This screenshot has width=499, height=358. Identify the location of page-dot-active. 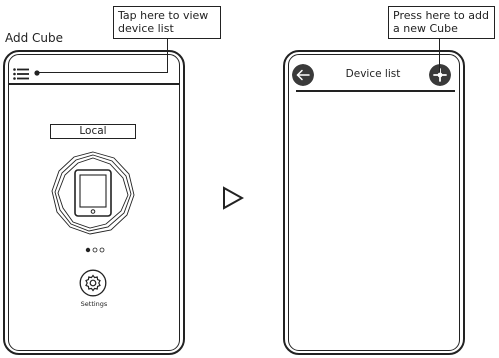
(88, 250).